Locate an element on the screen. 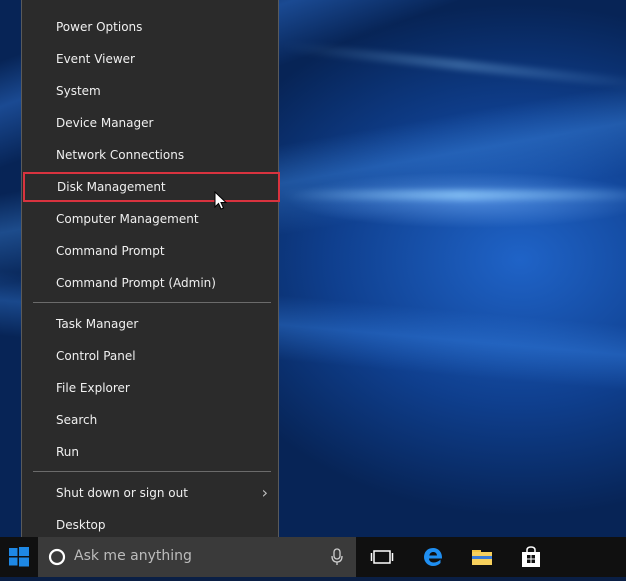  menu-item-control-panel: Control Panel is located at coordinates (150, 356).